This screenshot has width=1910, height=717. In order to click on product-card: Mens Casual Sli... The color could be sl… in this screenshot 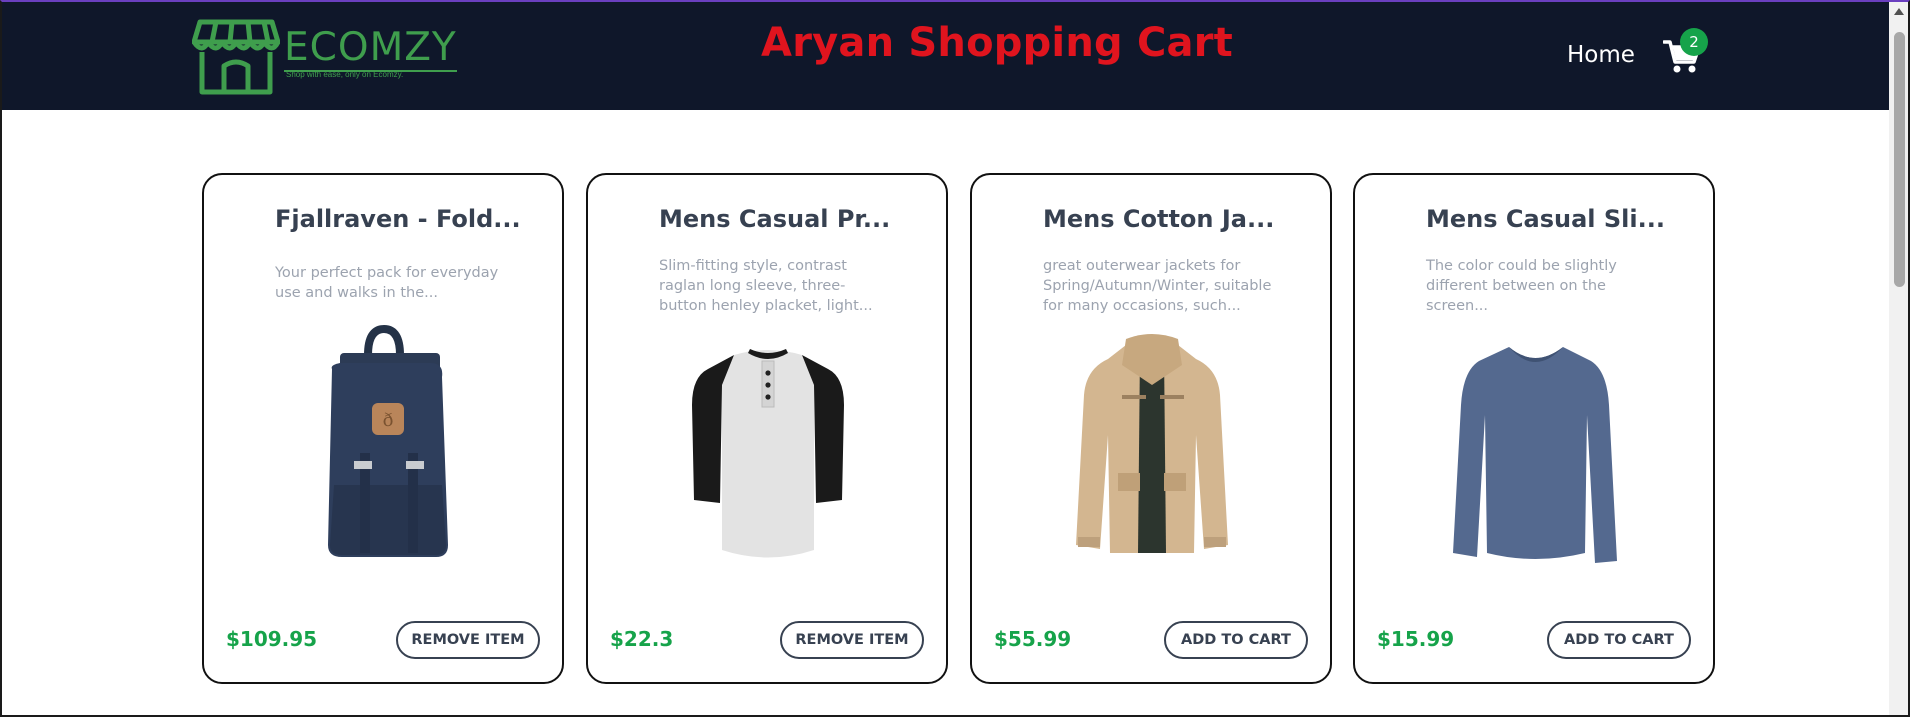, I will do `click(1534, 428)`.